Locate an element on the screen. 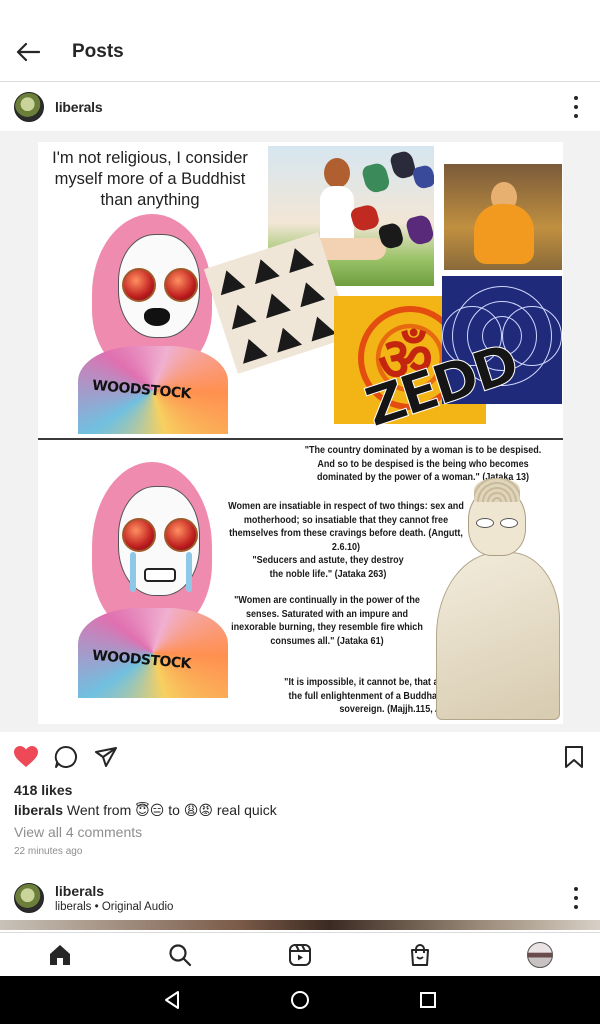  buddha-photo is located at coordinates (503, 217).